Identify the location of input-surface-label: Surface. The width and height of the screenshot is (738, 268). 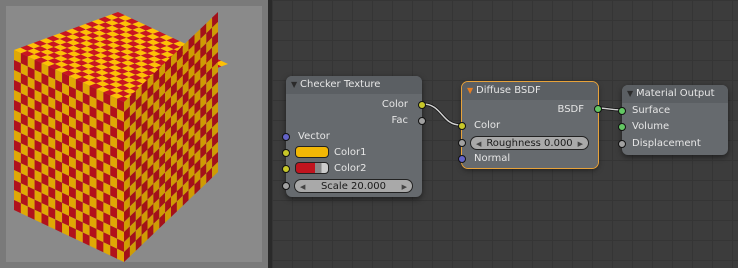
(651, 110).